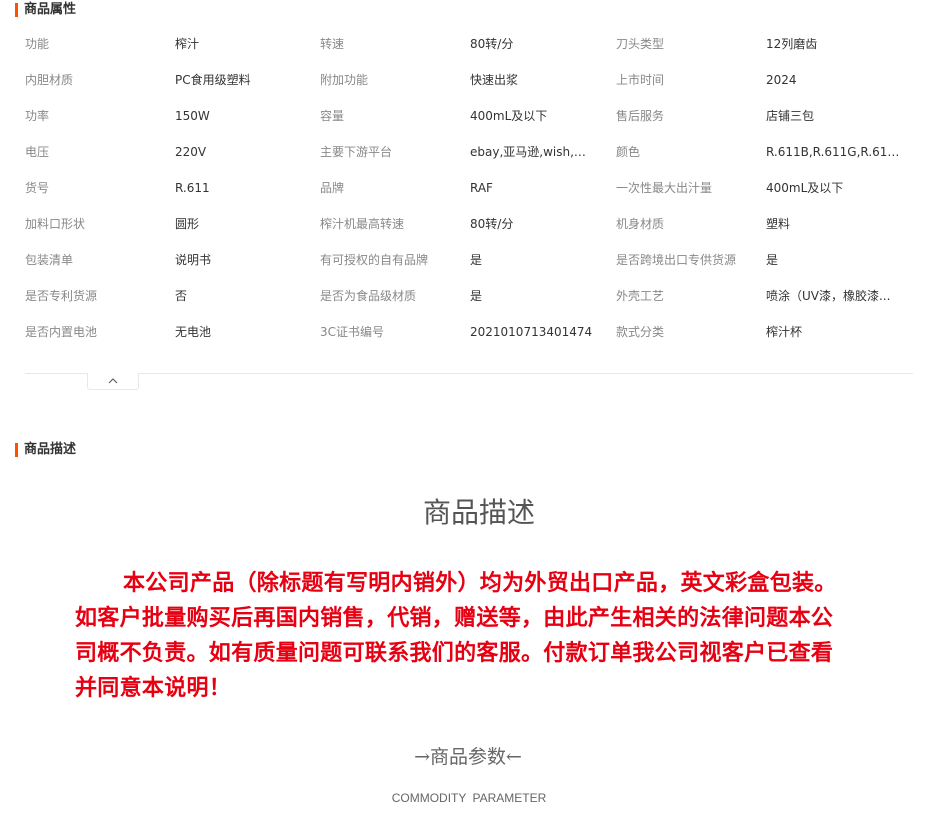 The width and height of the screenshot is (927, 814). I want to click on description-heading: 商品描述, so click(478, 512).